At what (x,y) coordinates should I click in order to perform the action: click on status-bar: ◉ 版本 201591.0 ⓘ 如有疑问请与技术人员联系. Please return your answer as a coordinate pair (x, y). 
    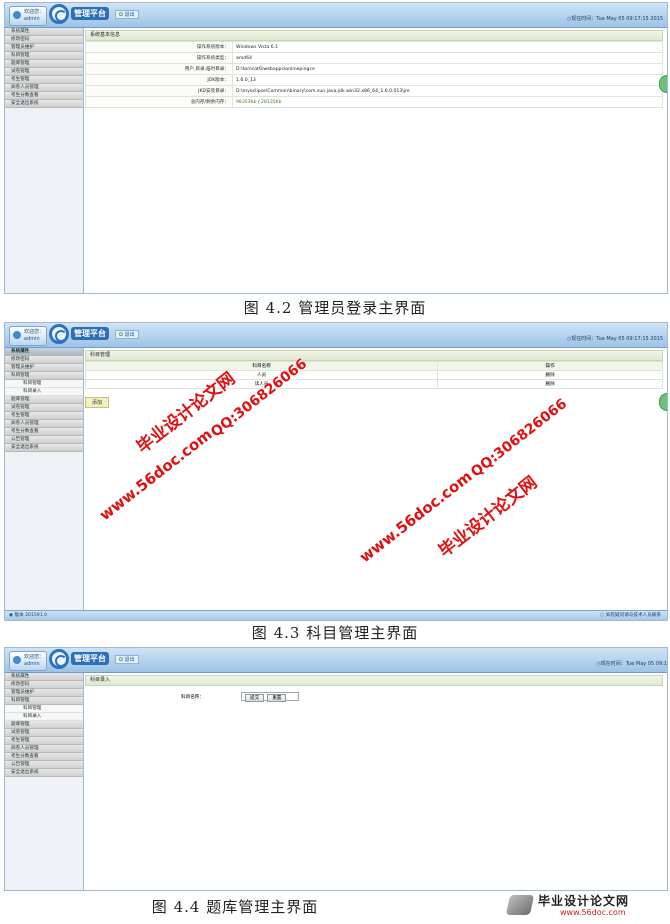
    Looking at the image, I should click on (336, 615).